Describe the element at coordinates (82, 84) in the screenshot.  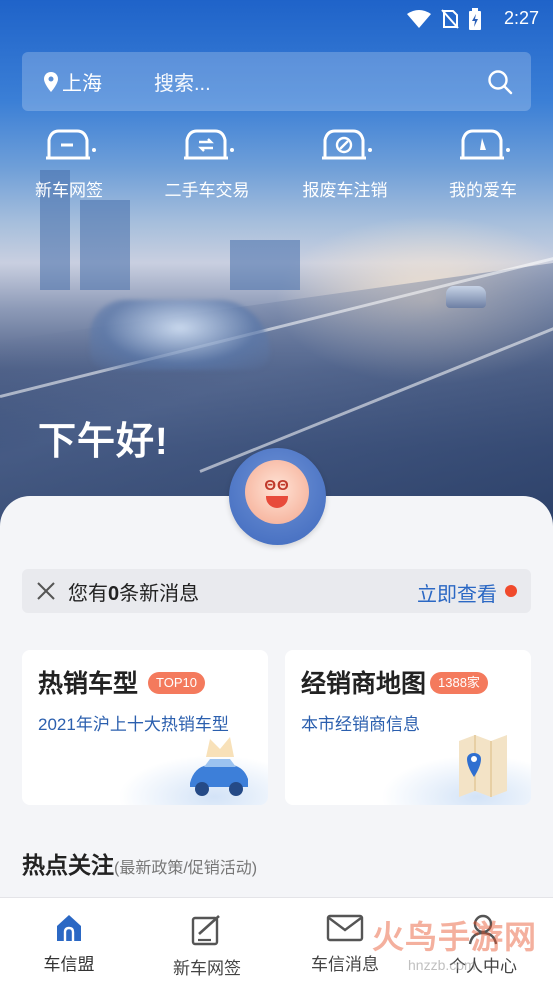
I see `location-label: 上海` at that location.